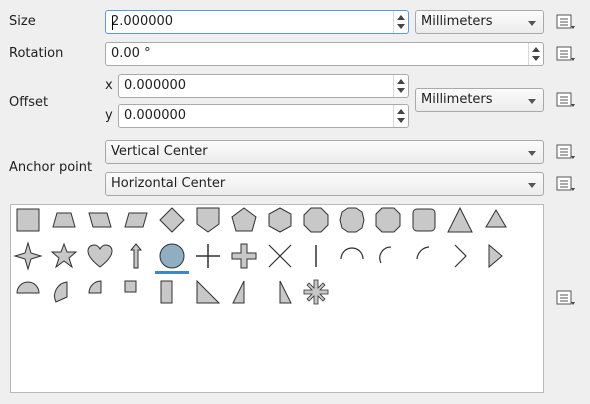  I want to click on quarter-arc-icon, so click(424, 256).